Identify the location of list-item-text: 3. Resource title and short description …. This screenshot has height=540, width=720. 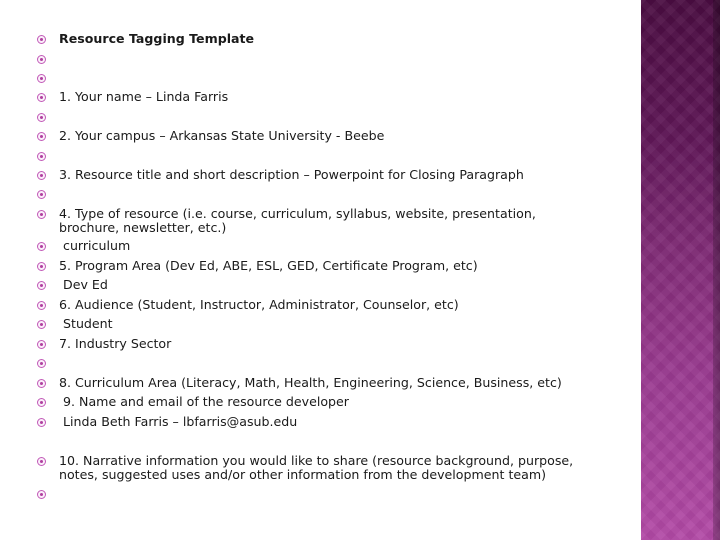
(291, 174).